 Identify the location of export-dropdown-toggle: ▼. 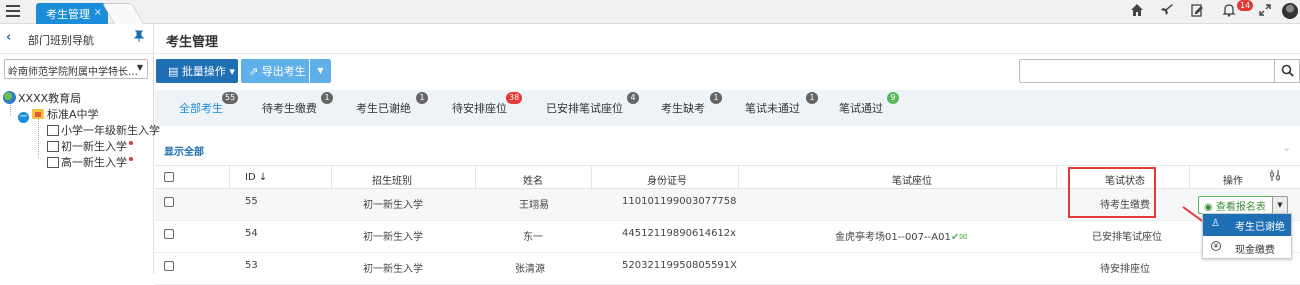
(320, 71).